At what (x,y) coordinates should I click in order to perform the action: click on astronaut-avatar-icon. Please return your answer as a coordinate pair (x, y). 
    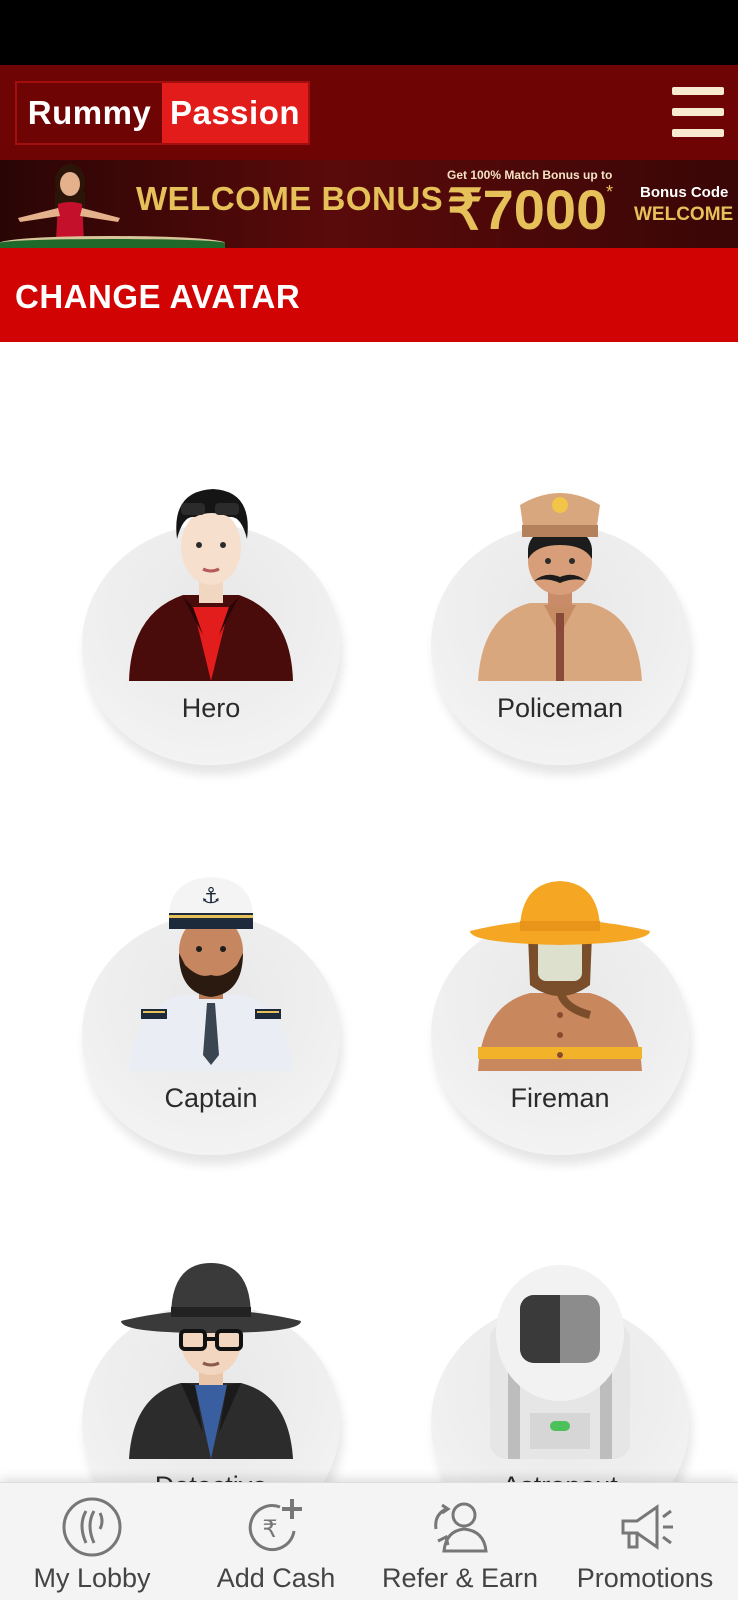
    Looking at the image, I should click on (560, 1362).